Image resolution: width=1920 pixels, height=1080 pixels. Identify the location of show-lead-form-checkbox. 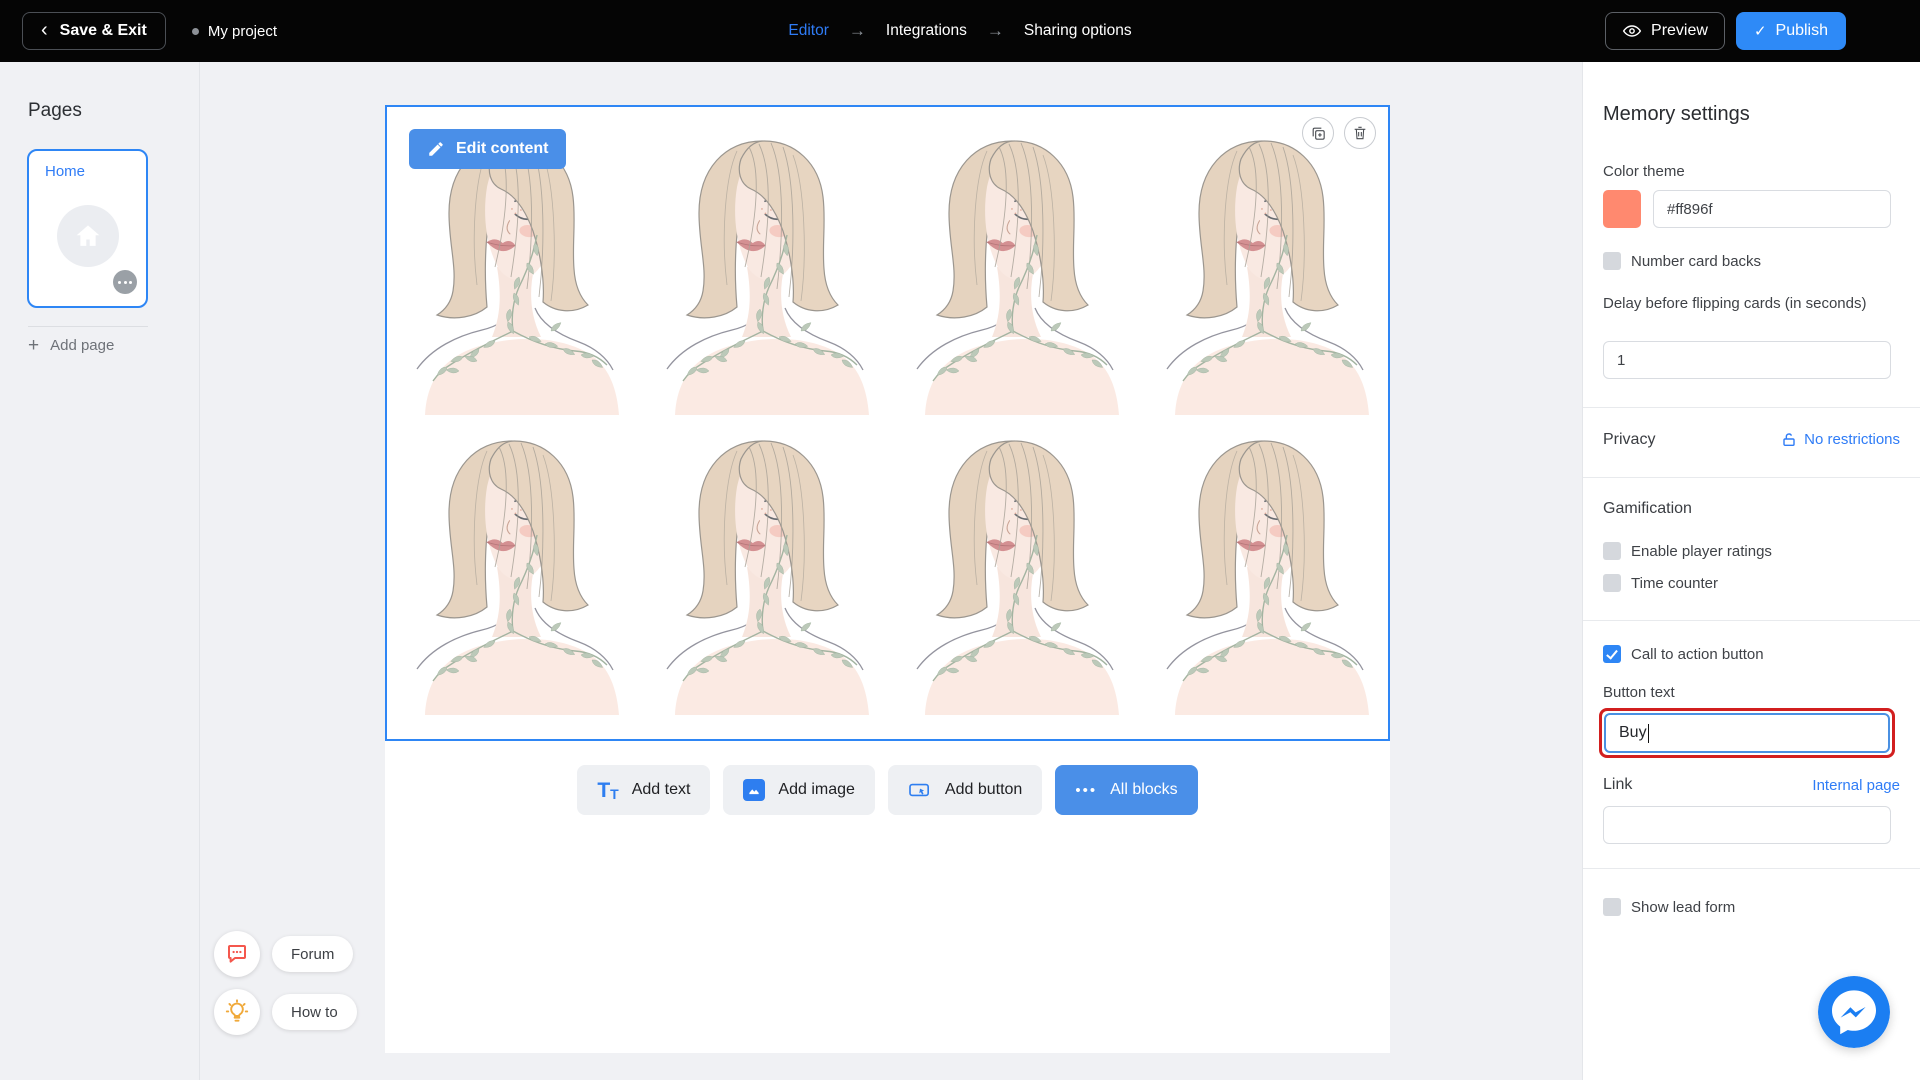
(1612, 907).